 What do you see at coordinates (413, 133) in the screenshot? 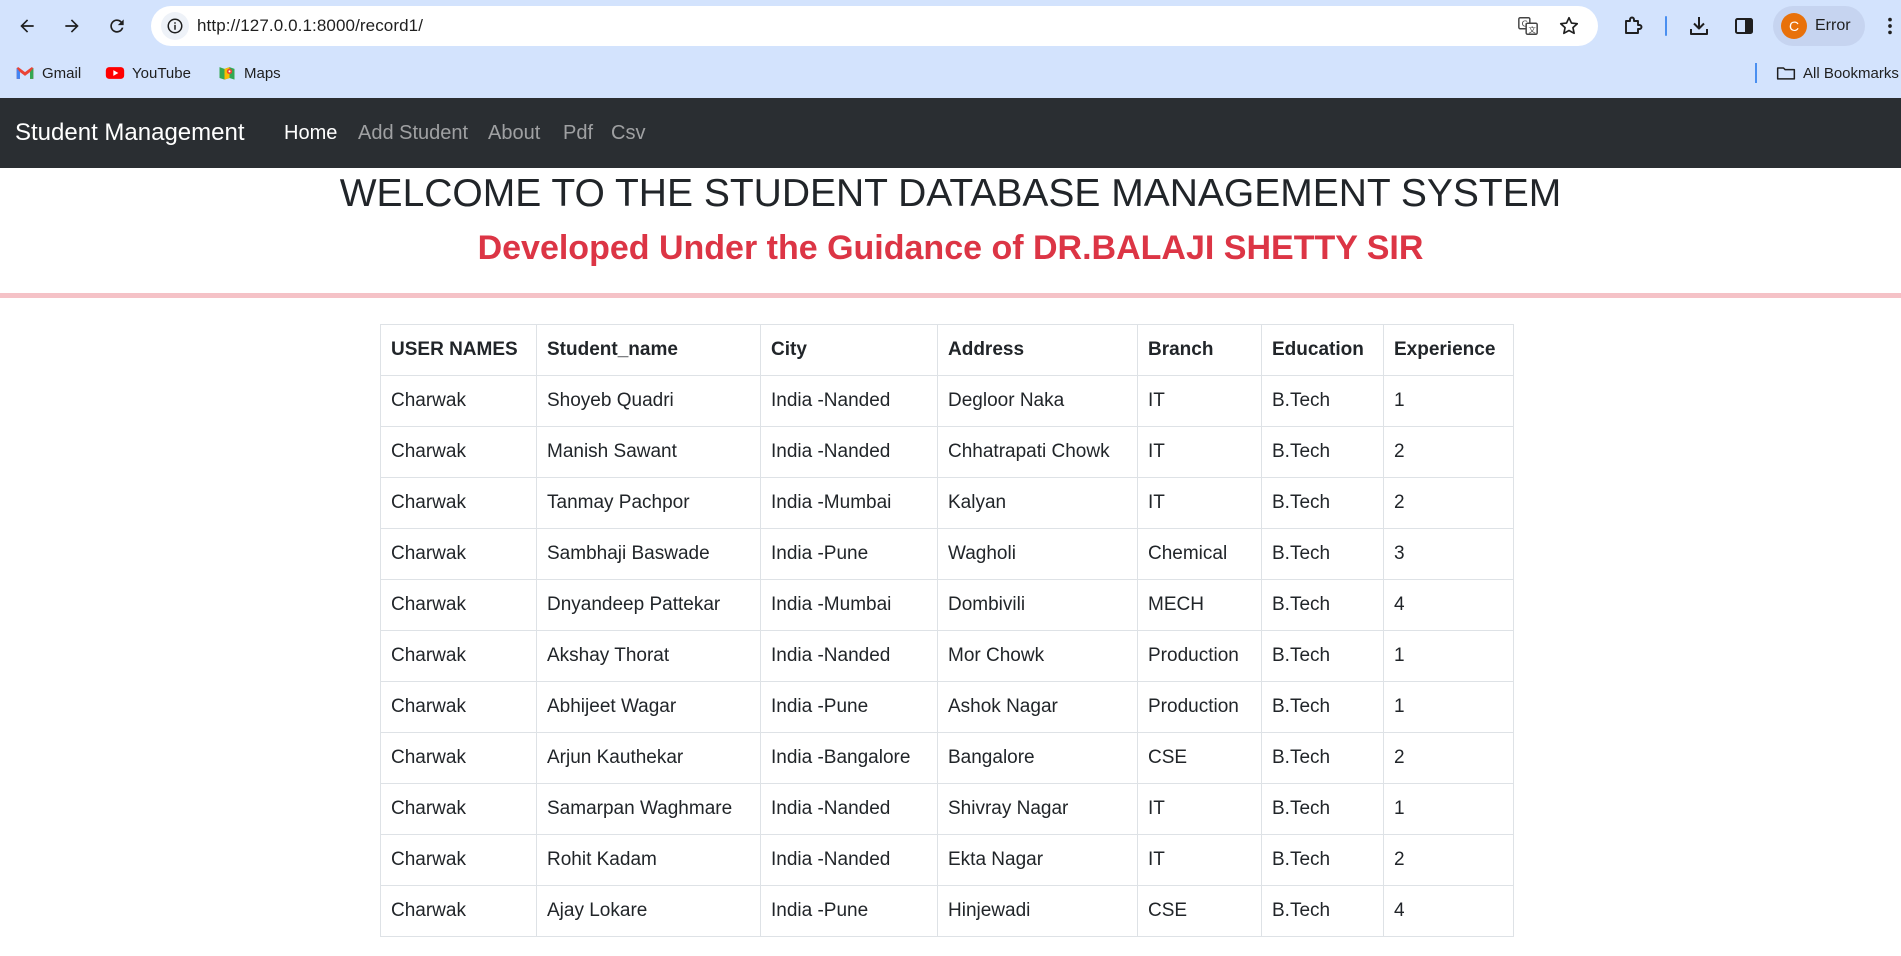
I see `nav-link-add-student: Add Student` at bounding box center [413, 133].